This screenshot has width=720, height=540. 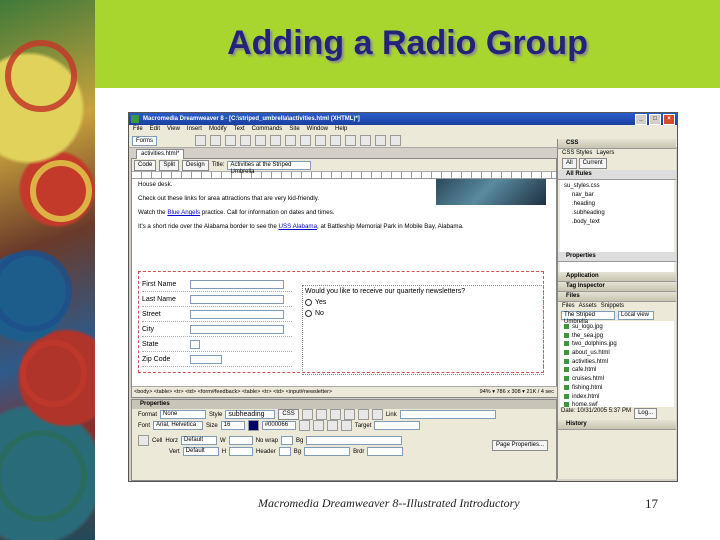 What do you see at coordinates (617, 204) in the screenshot?
I see `rule-item: .heading` at bounding box center [617, 204].